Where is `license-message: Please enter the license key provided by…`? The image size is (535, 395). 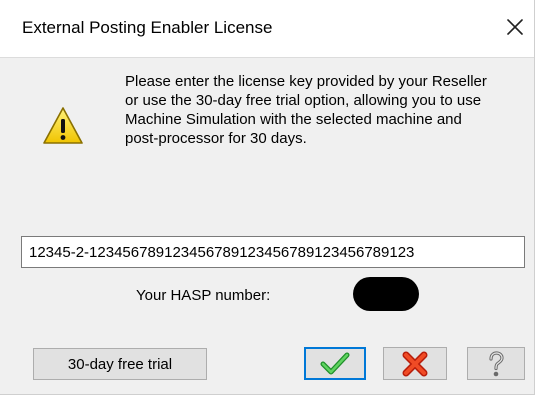
license-message: Please enter the license key provided by… is located at coordinates (306, 110).